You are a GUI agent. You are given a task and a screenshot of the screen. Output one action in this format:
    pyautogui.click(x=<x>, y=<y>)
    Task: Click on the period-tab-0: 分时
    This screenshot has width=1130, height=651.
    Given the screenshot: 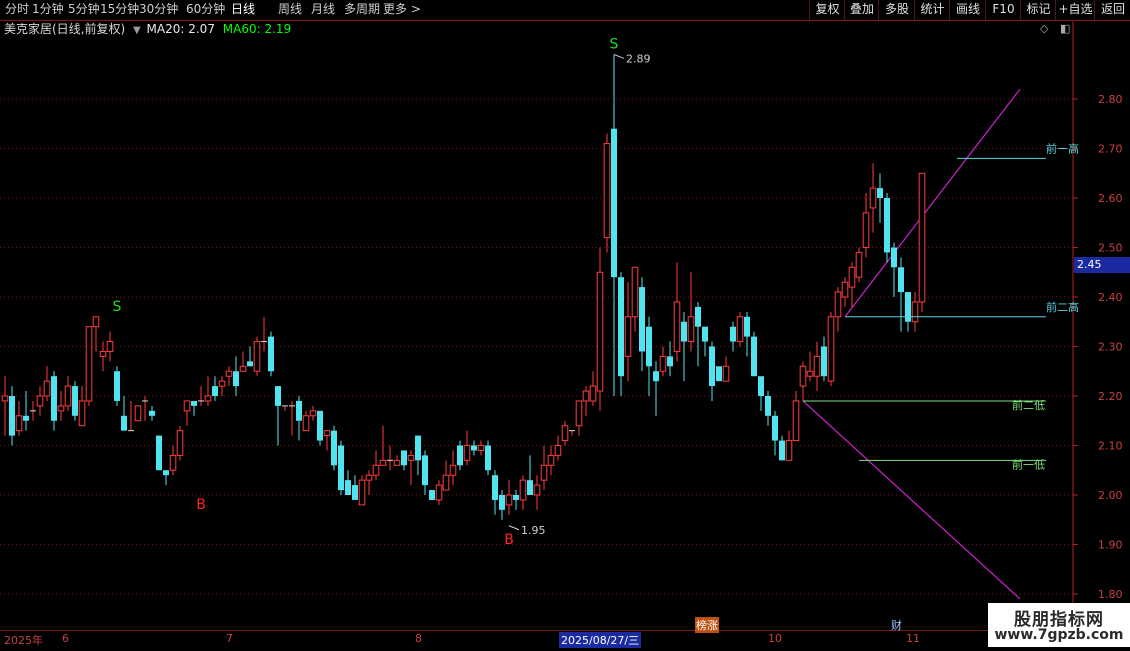 What is the action you would take?
    pyautogui.click(x=17, y=10)
    